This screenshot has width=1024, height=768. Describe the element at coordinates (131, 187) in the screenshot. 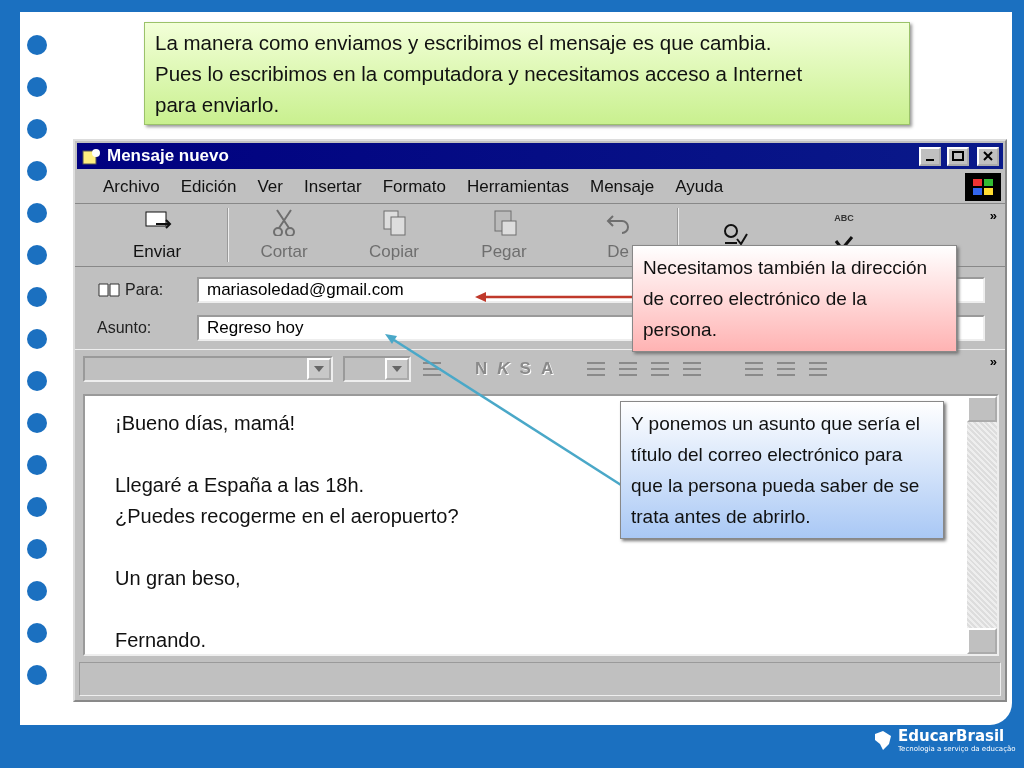

I see `menu-item: Archivo` at that location.